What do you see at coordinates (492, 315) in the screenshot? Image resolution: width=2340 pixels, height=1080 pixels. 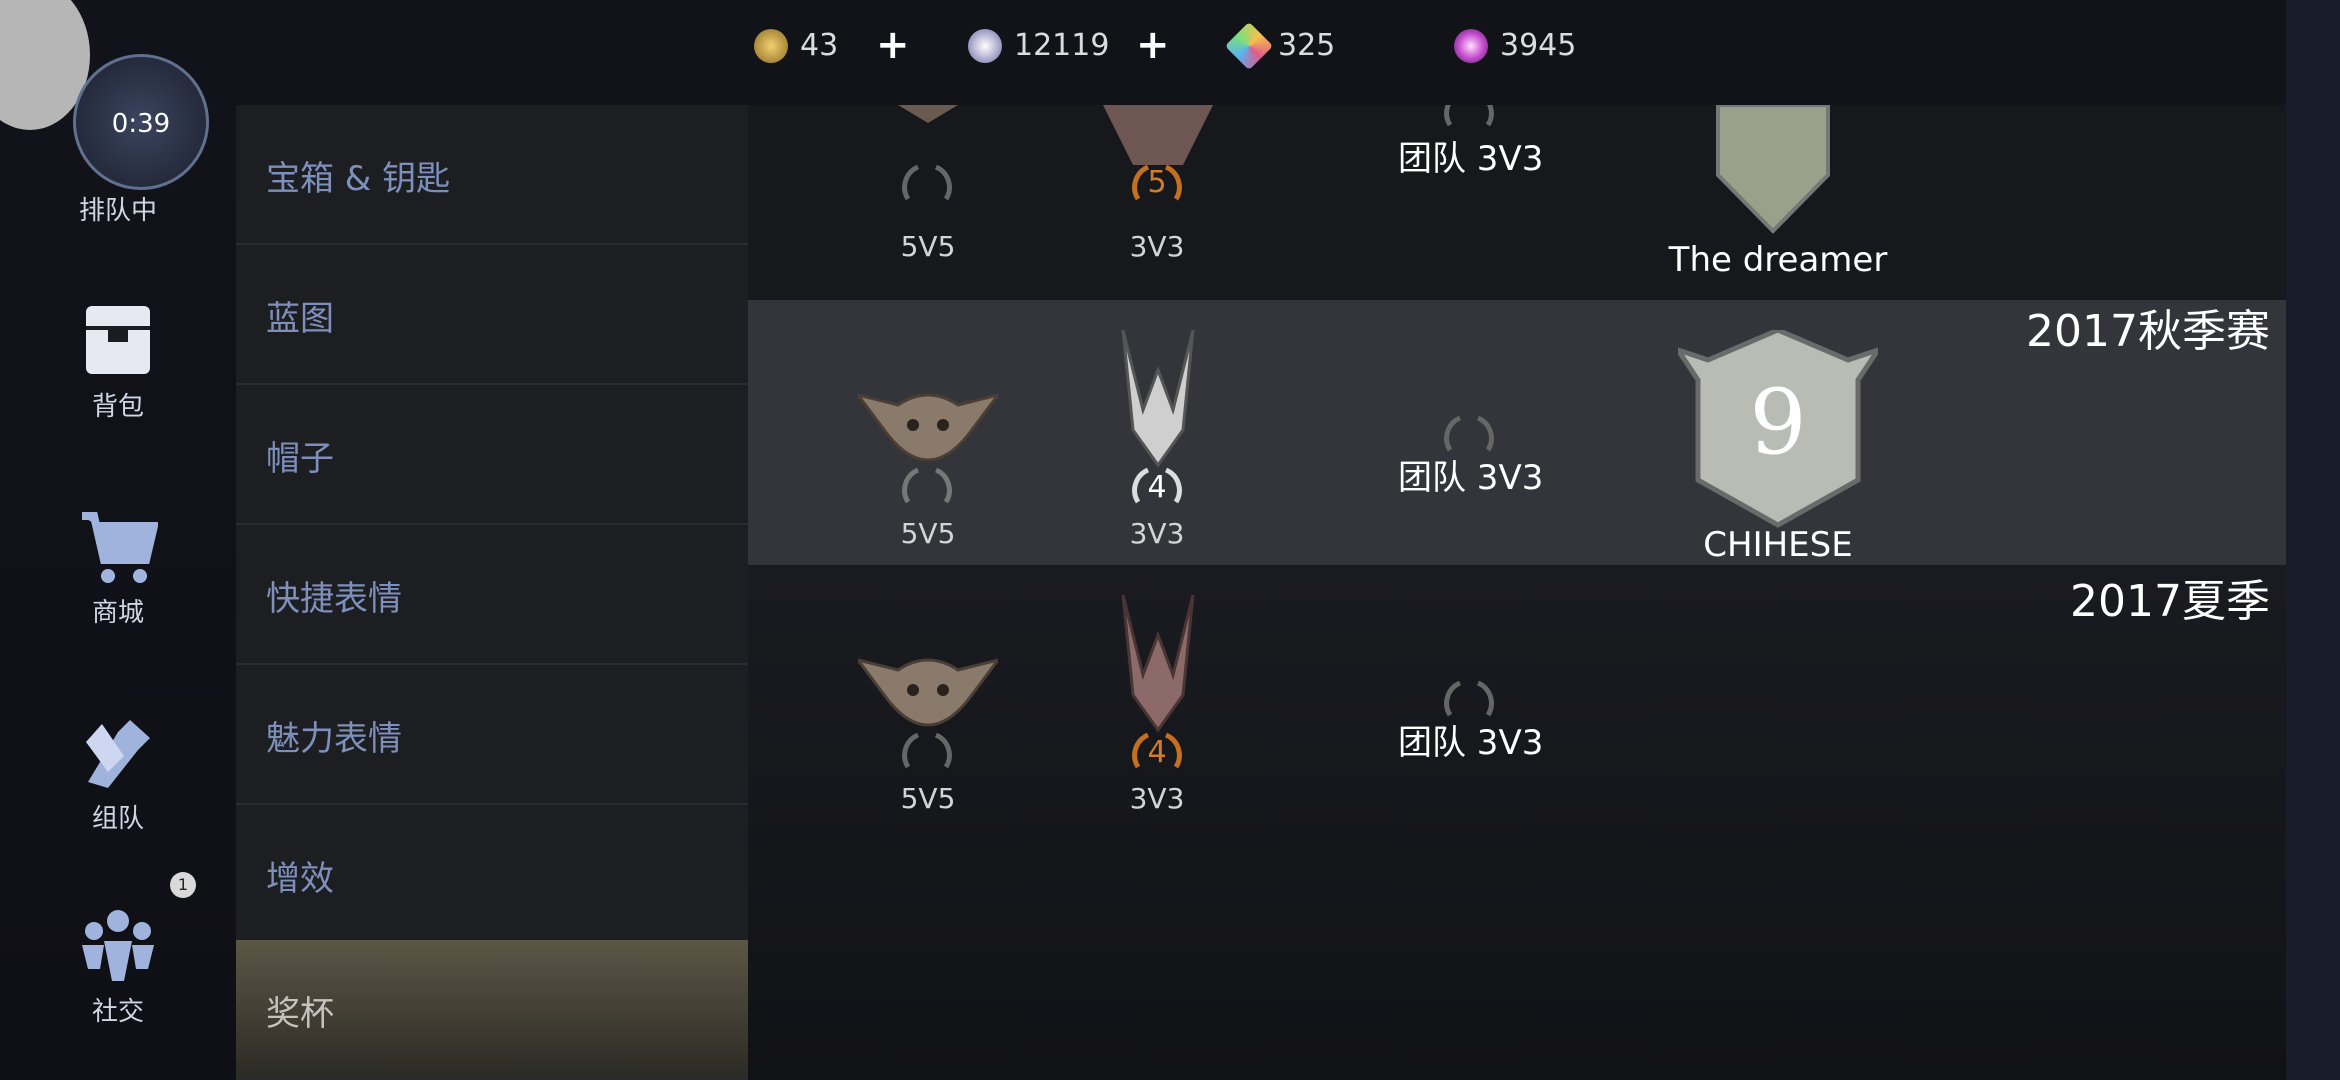 I see `category-blueprints: 蓝图` at bounding box center [492, 315].